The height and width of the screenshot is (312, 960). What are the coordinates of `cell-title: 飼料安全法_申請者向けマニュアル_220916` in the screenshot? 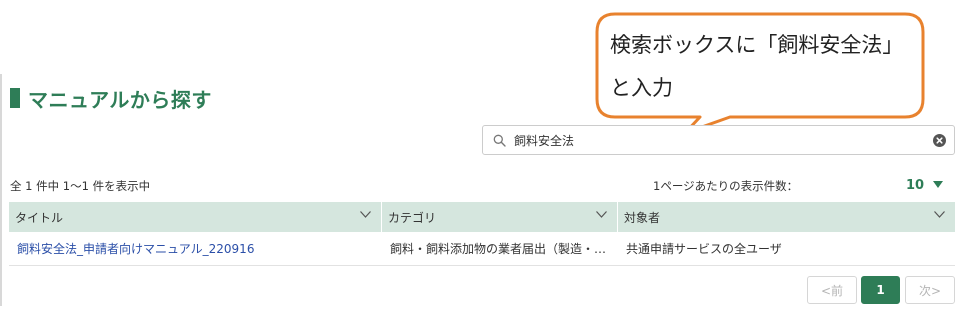 It's located at (195, 248).